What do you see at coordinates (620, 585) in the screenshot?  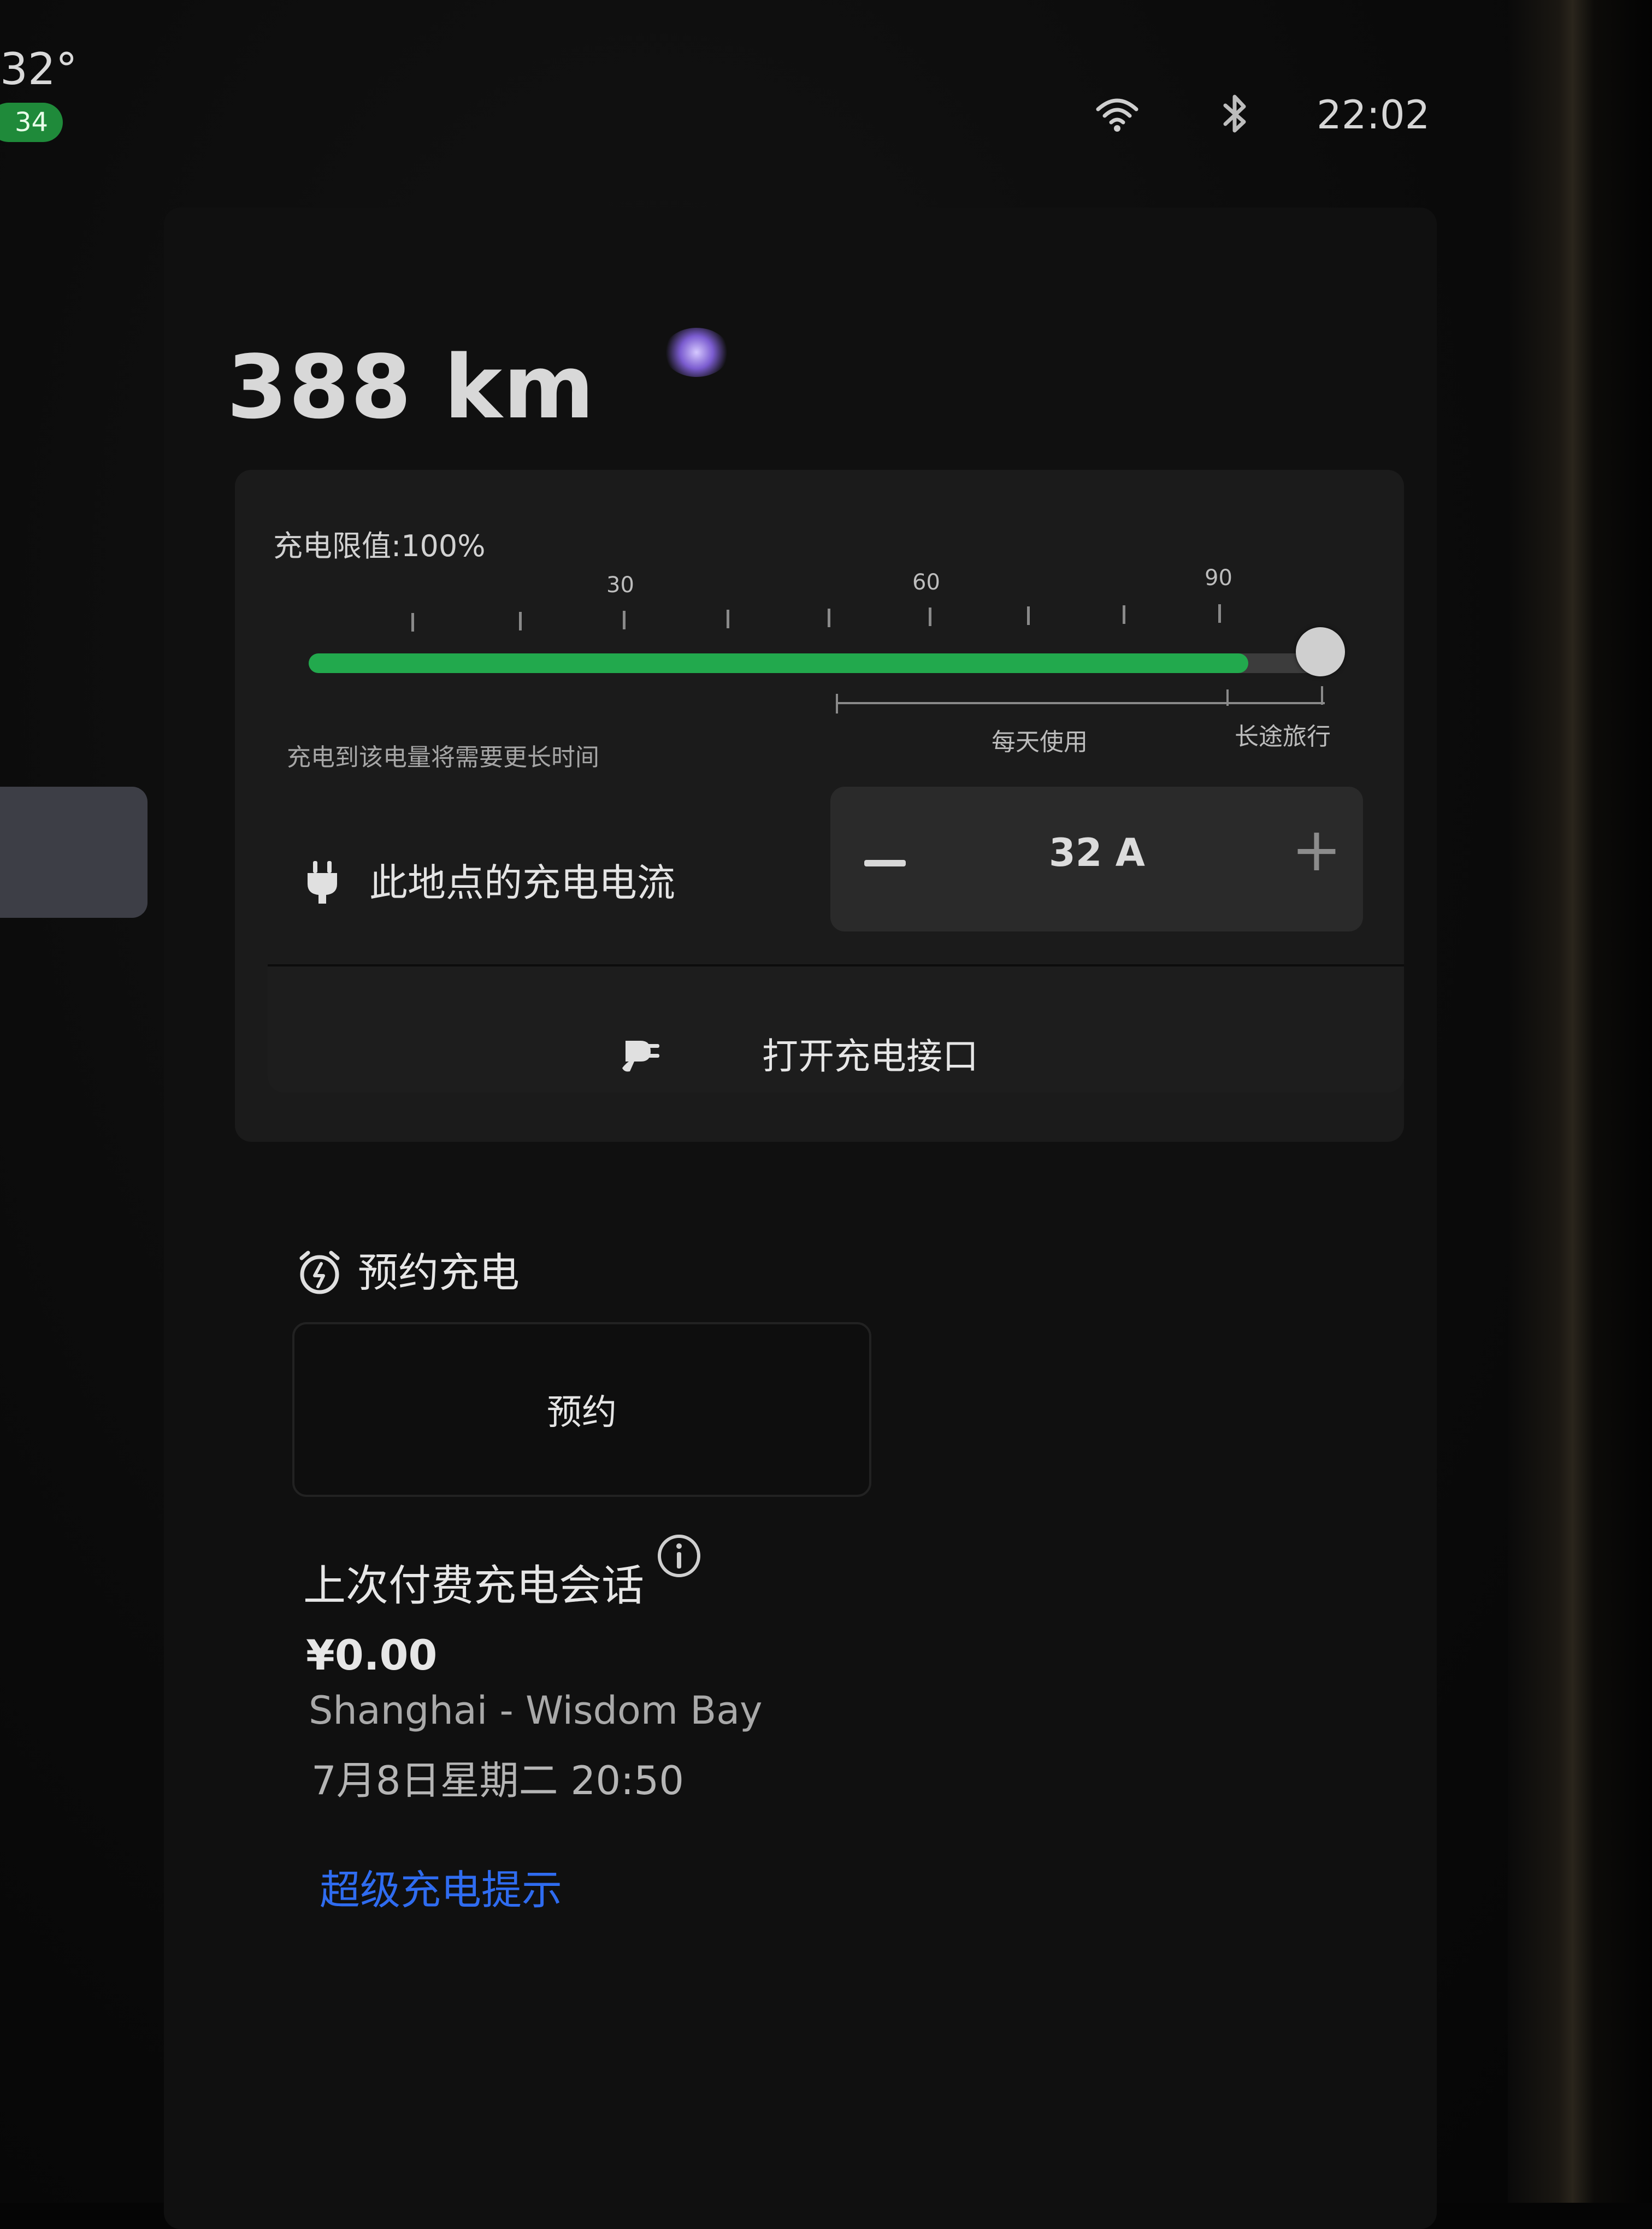 I see `tick-label-30: 30` at bounding box center [620, 585].